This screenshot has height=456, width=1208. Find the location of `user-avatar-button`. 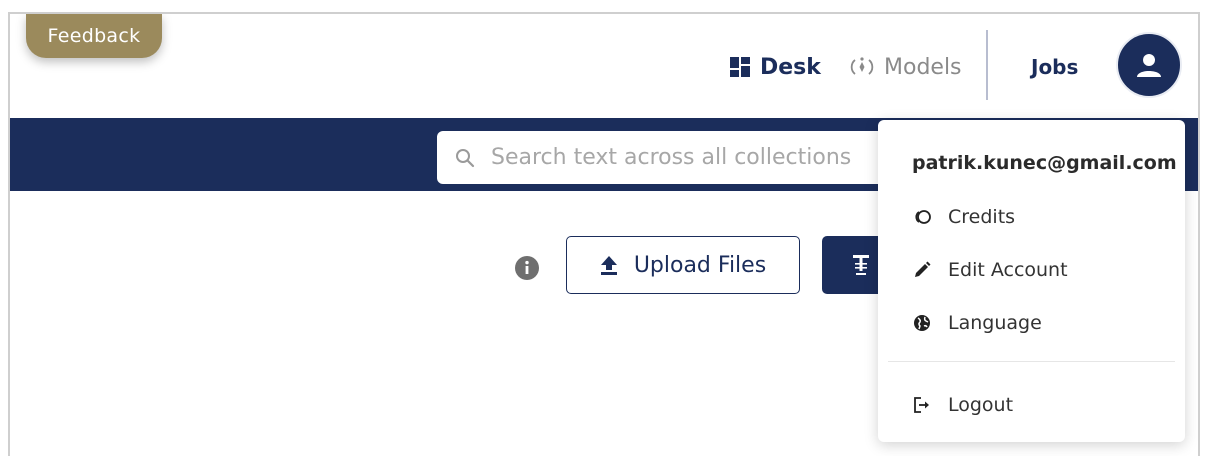

user-avatar-button is located at coordinates (1149, 65).